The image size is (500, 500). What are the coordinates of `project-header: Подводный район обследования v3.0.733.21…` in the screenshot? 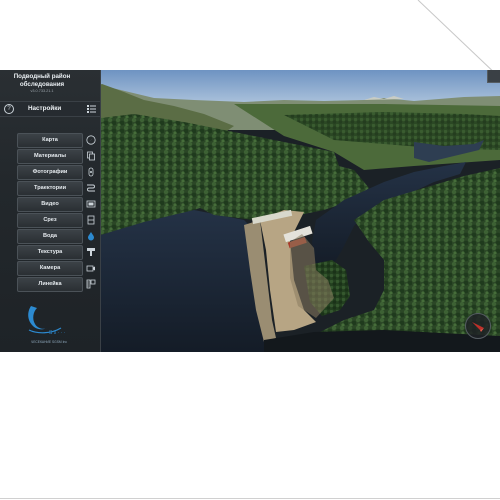 It's located at (42, 85).